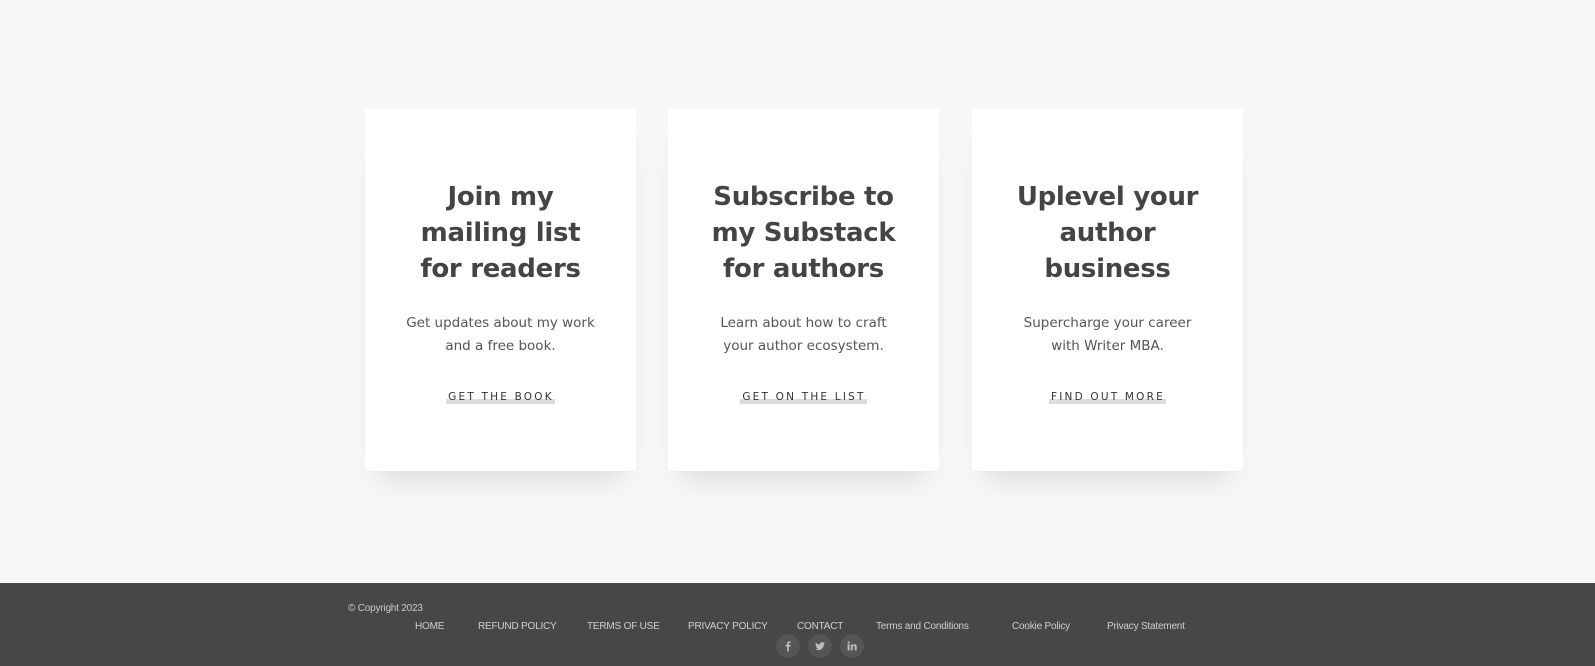  Describe the element at coordinates (728, 626) in the screenshot. I see `footer-link-privacy-policy: PRIVACY POLICY` at that location.